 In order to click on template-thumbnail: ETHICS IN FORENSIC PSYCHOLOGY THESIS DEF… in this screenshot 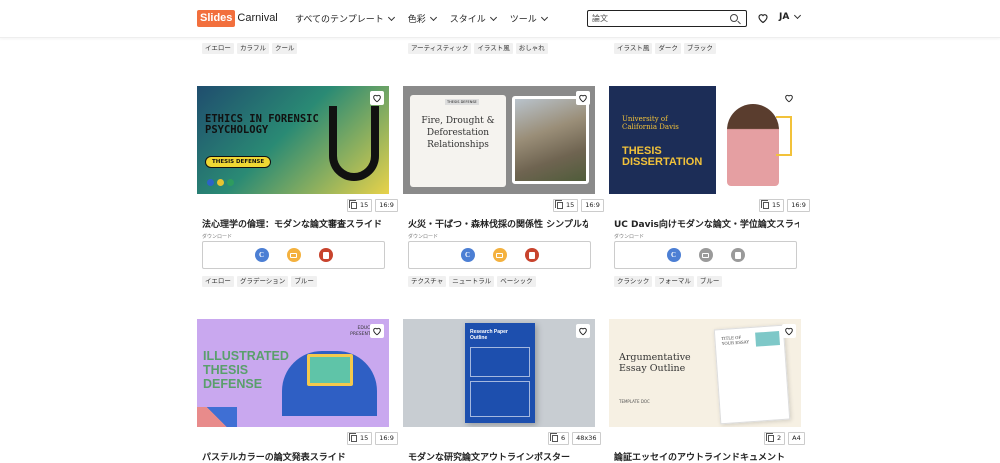, I will do `click(293, 140)`.